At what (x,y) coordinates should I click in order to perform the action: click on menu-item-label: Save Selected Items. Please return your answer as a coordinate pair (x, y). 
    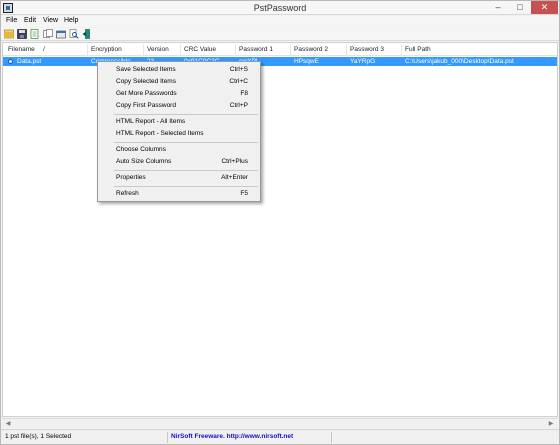
    Looking at the image, I should click on (146, 69).